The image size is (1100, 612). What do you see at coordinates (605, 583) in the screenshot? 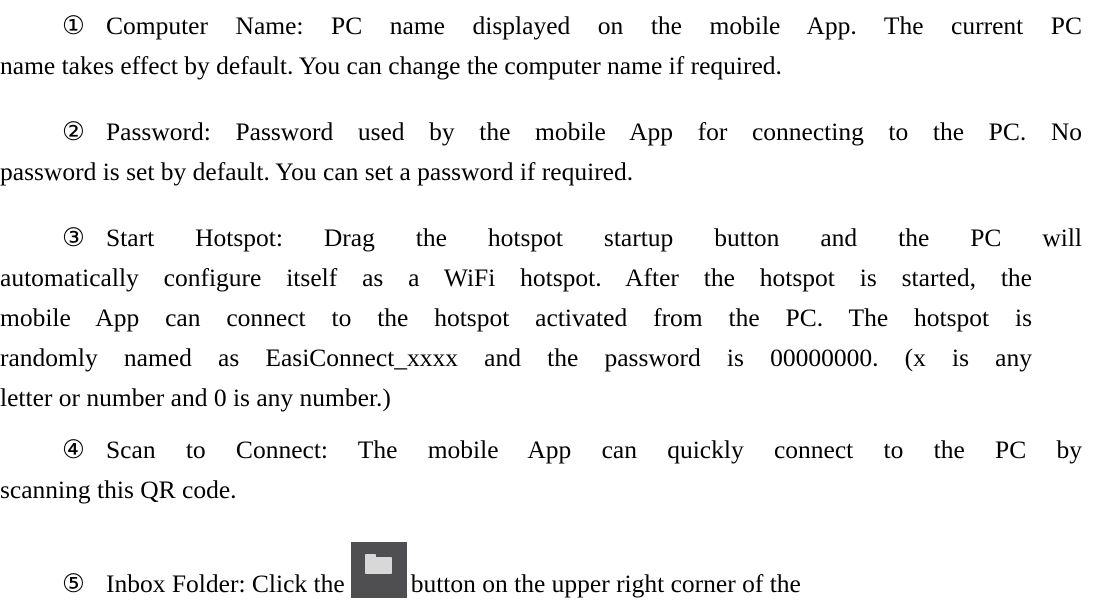
I see `item-text-after-icon: button on the upper right corner of the` at bounding box center [605, 583].